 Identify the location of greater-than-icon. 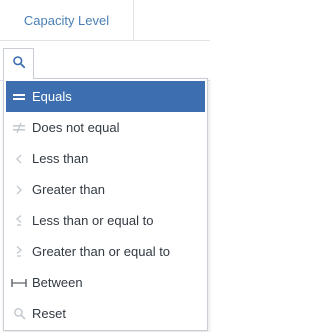
(19, 190).